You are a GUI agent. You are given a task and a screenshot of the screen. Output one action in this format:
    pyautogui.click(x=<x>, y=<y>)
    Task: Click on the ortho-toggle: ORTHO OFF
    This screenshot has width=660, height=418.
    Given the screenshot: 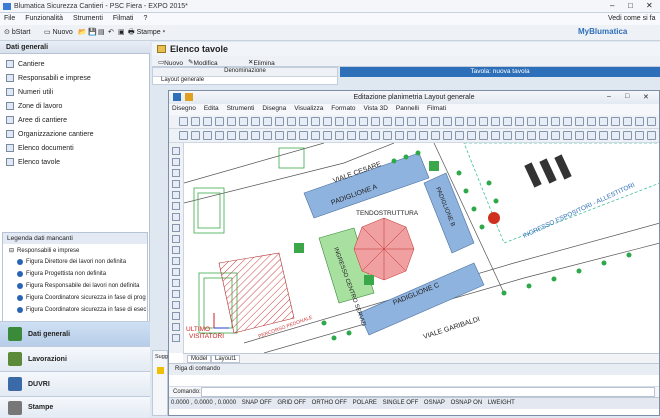 What is the action you would take?
    pyautogui.click(x=329, y=403)
    